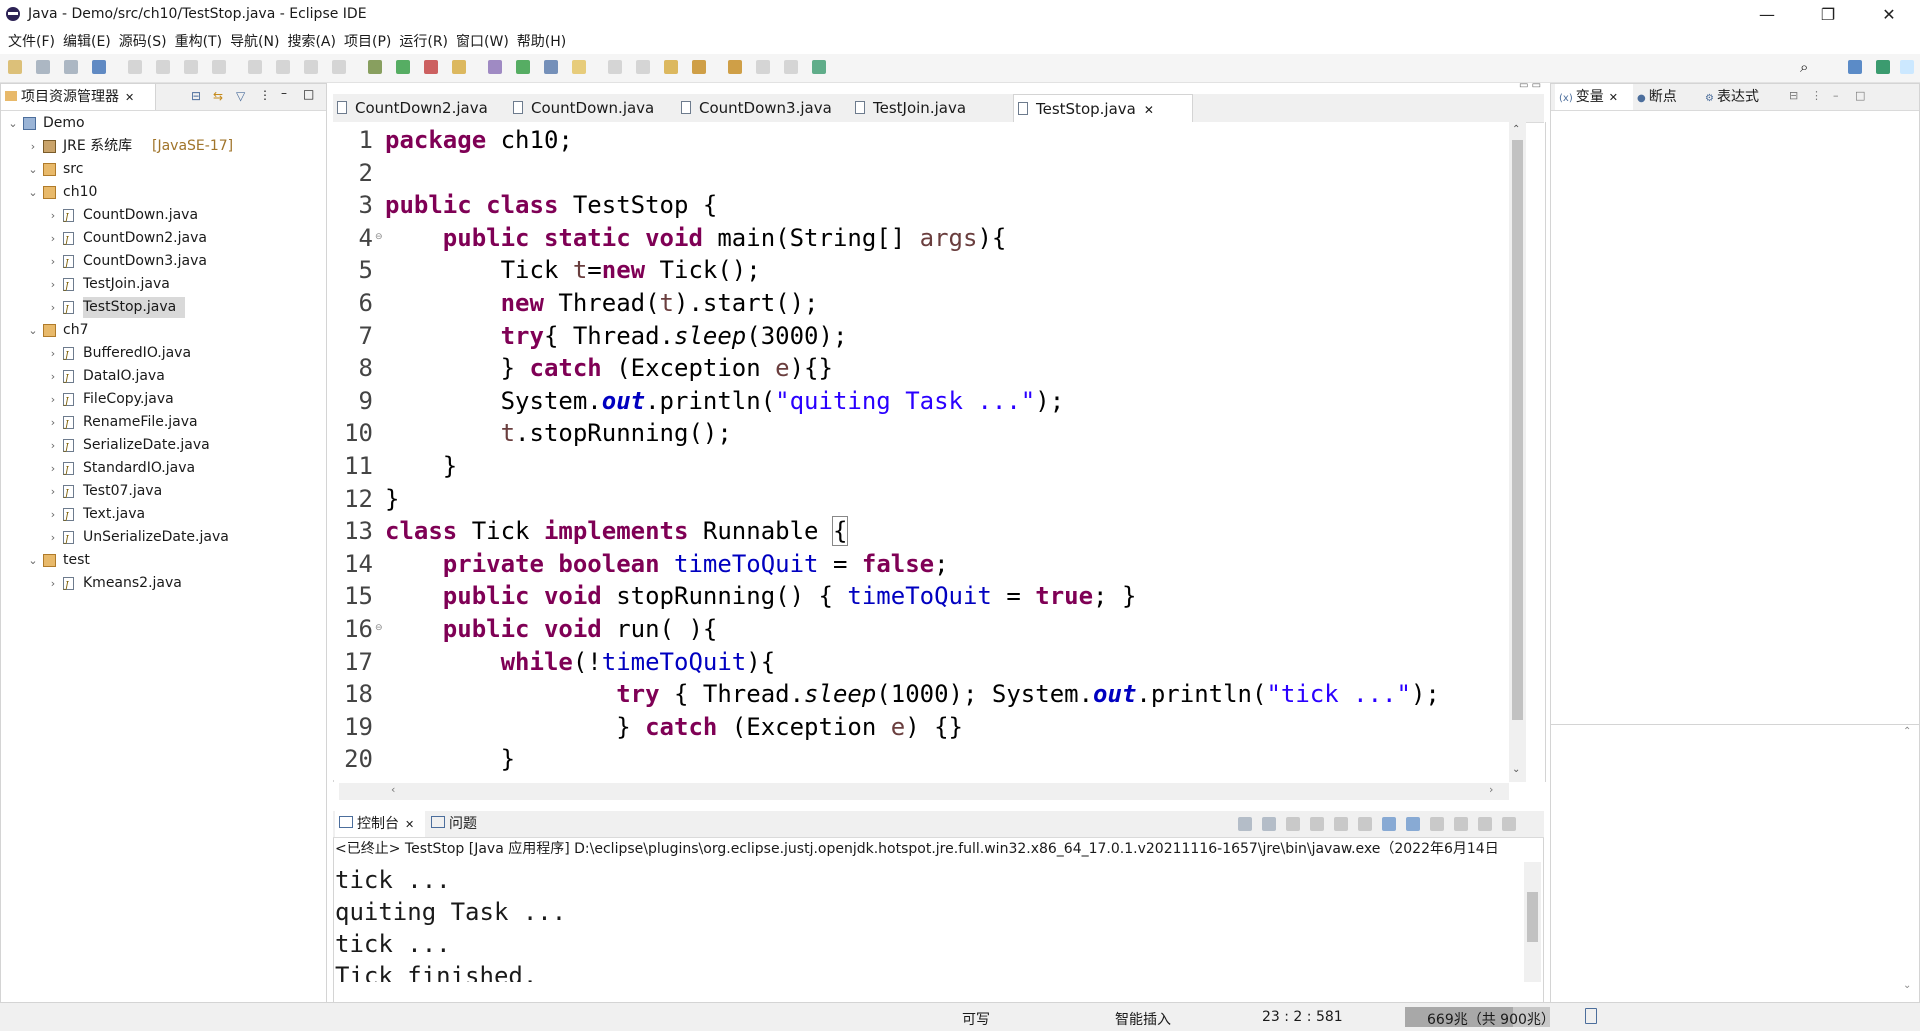 The image size is (1920, 1031). I want to click on console-vscrollbar, so click(1532, 922).